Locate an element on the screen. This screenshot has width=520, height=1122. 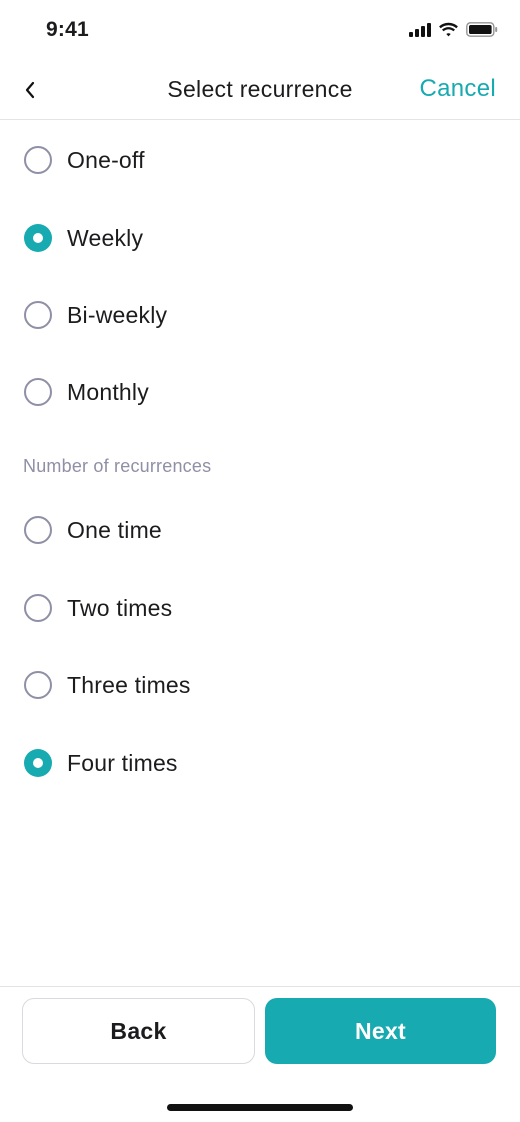
bottom-action-bar: Back Next is located at coordinates (260, 1054).